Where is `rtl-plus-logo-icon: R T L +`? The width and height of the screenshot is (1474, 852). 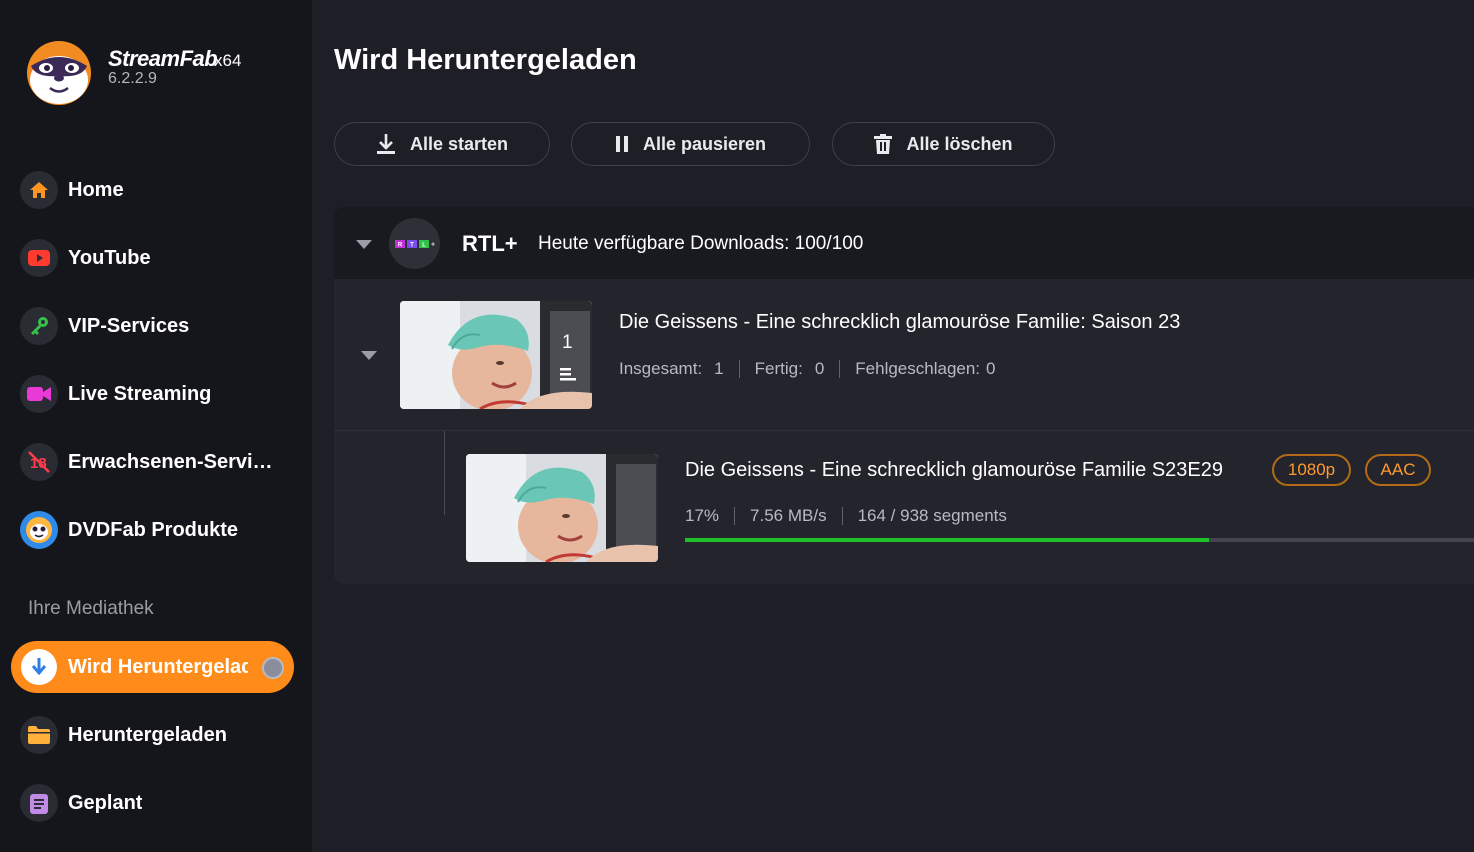
rtl-plus-logo-icon: R T L + is located at coordinates (414, 243).